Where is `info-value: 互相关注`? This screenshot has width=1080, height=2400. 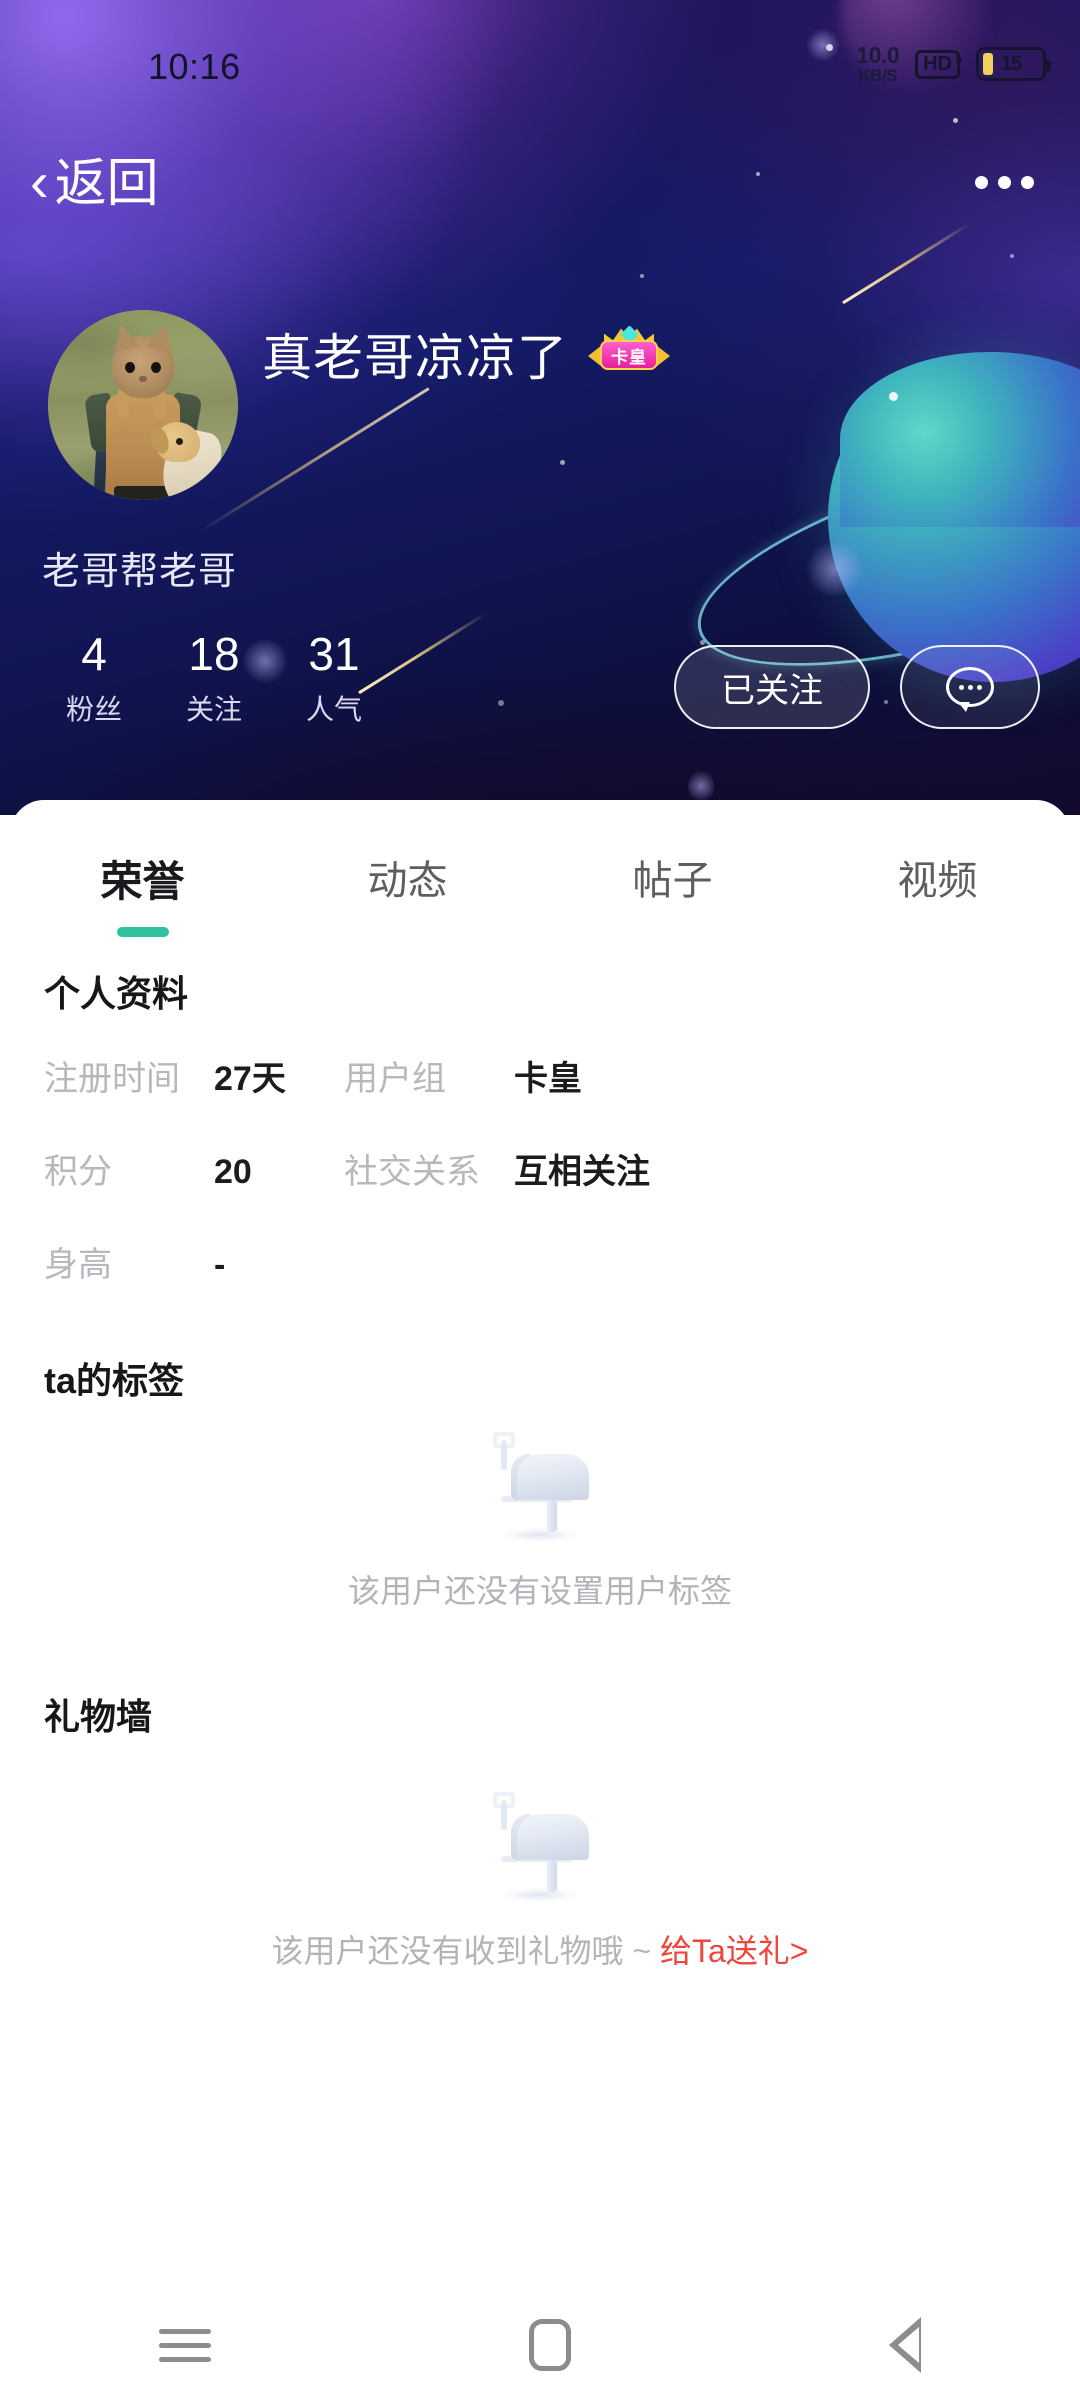 info-value: 互相关注 is located at coordinates (582, 1172).